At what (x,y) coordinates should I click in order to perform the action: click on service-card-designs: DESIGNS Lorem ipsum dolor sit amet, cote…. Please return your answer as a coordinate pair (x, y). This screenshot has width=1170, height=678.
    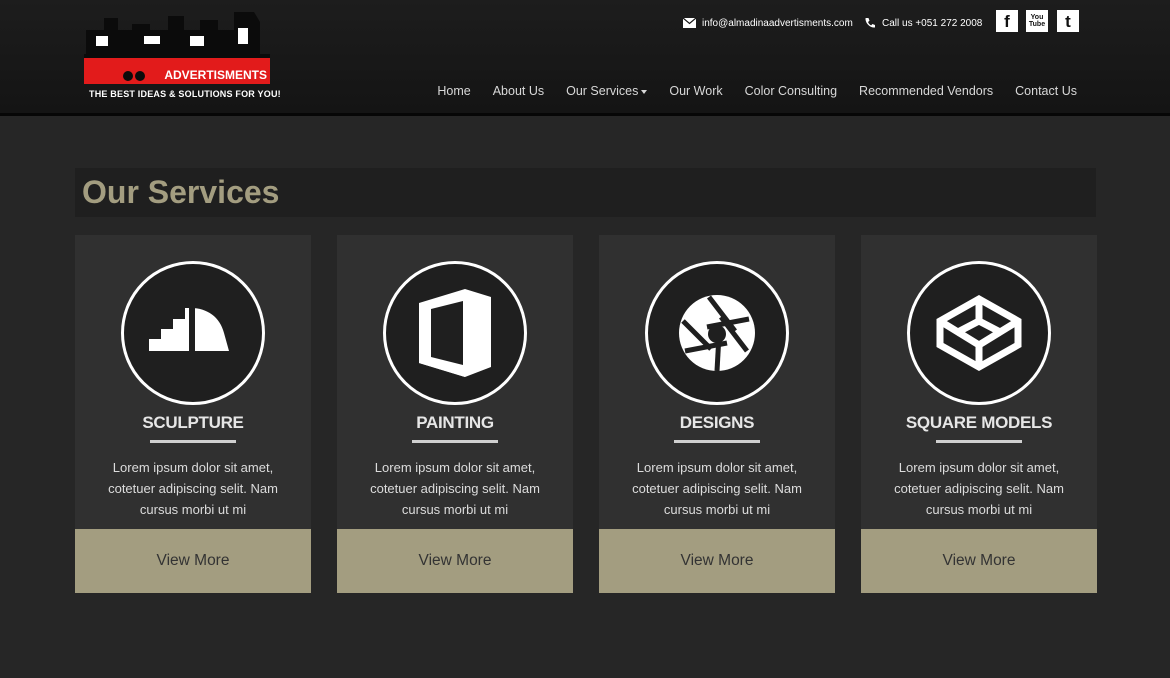
    Looking at the image, I should click on (717, 414).